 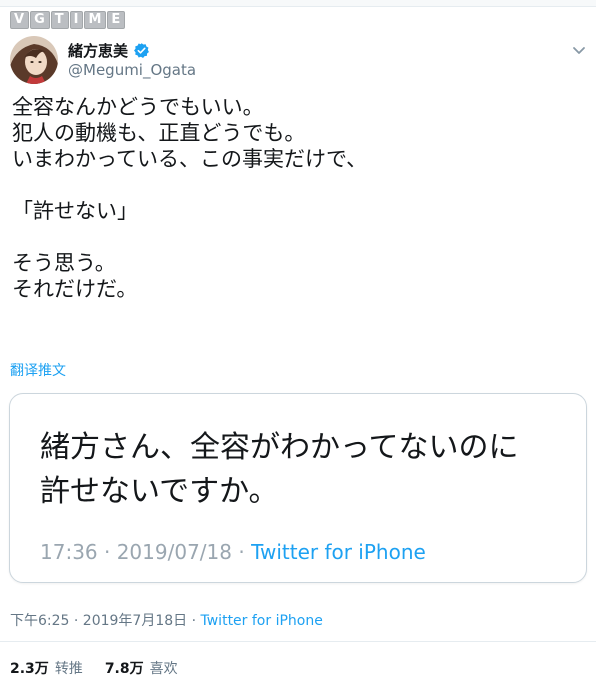 I want to click on avatar-image, so click(x=34, y=60).